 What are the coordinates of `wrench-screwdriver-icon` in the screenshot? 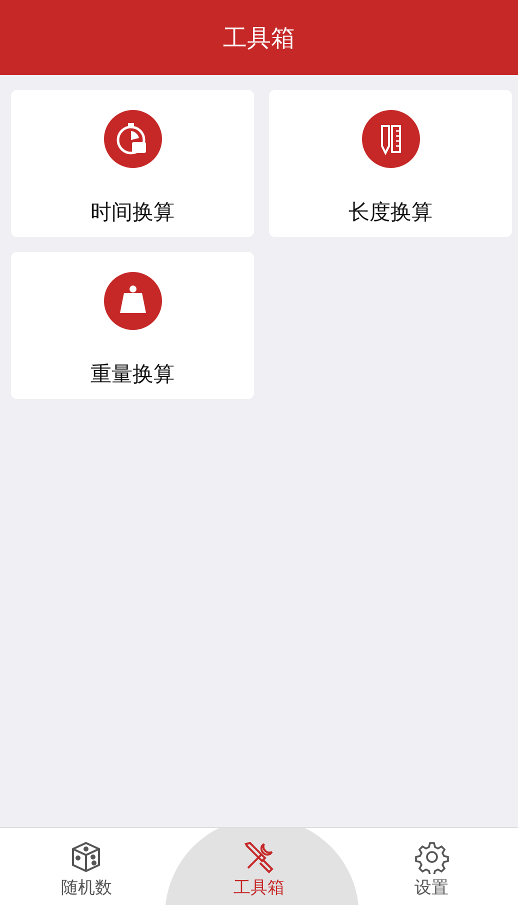 It's located at (259, 857).